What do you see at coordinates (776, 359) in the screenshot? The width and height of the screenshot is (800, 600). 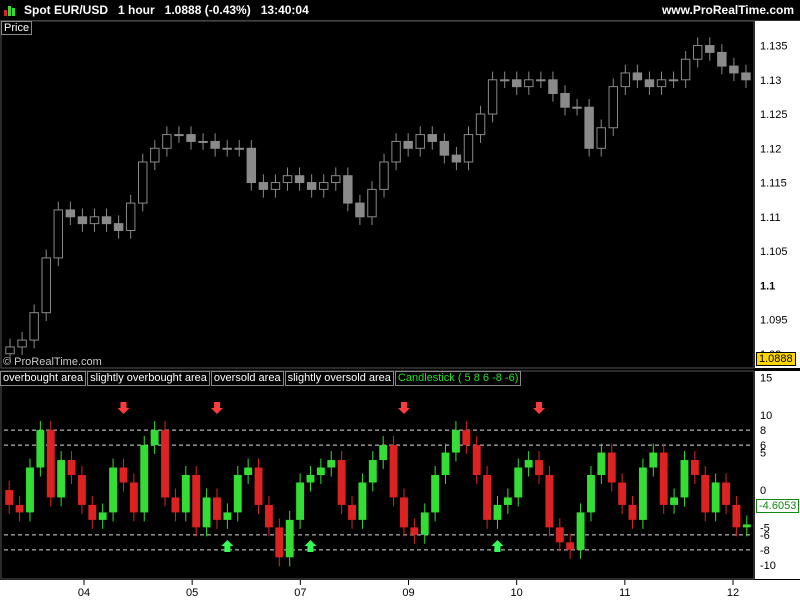 I see `last-price-tag: 1.0888` at bounding box center [776, 359].